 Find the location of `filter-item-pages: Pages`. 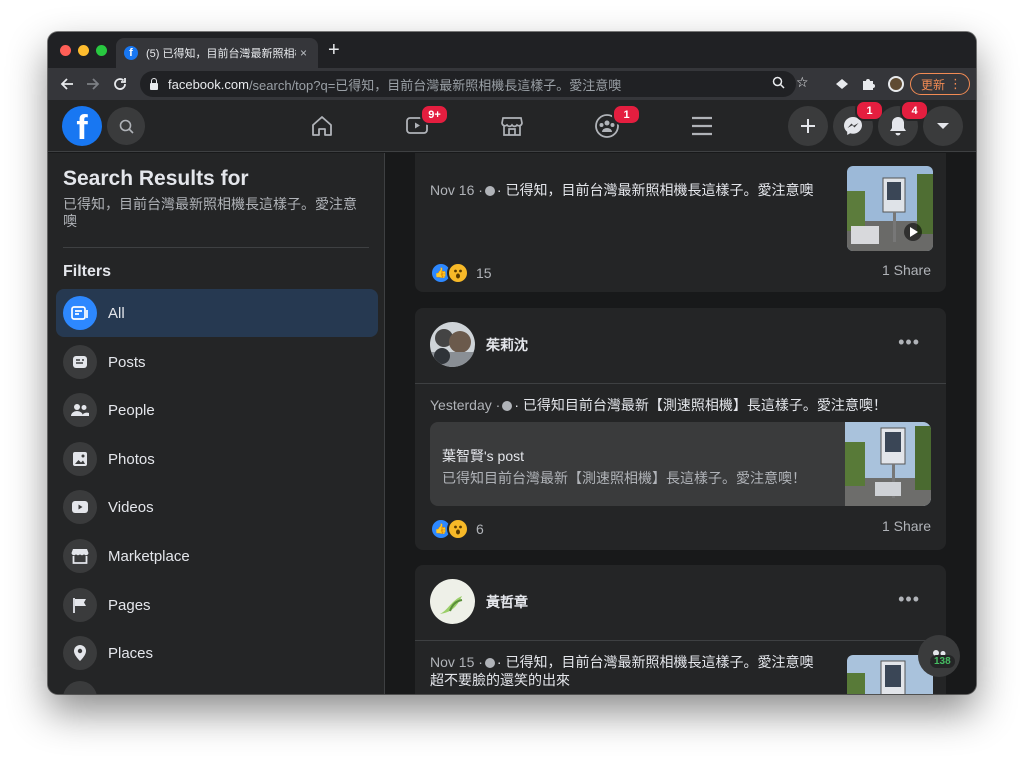

filter-item-pages: Pages is located at coordinates (217, 605).